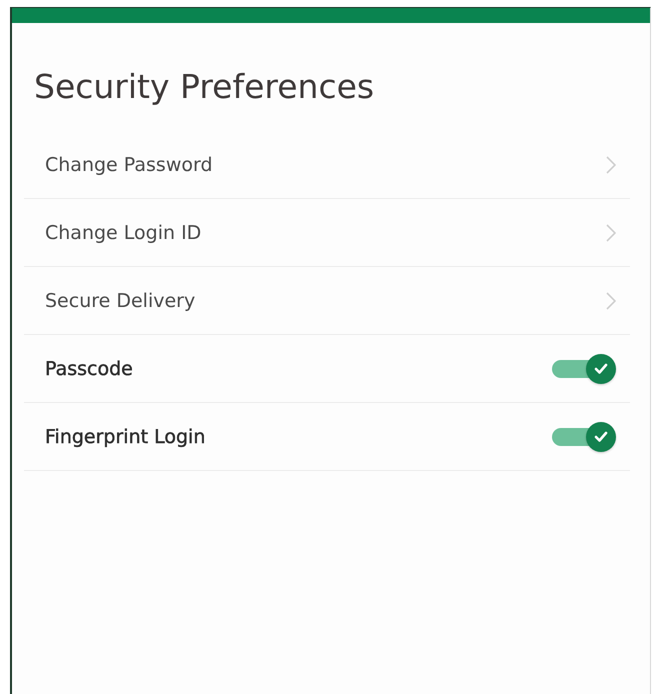  What do you see at coordinates (125, 437) in the screenshot?
I see `item-label: Fingerprint Login` at bounding box center [125, 437].